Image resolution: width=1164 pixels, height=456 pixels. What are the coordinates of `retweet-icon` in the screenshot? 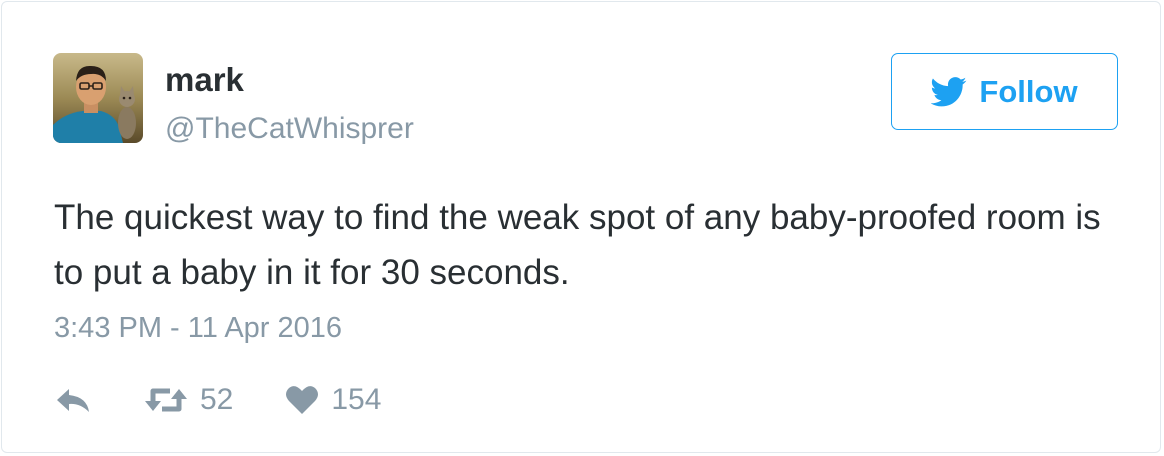 It's located at (166, 400).